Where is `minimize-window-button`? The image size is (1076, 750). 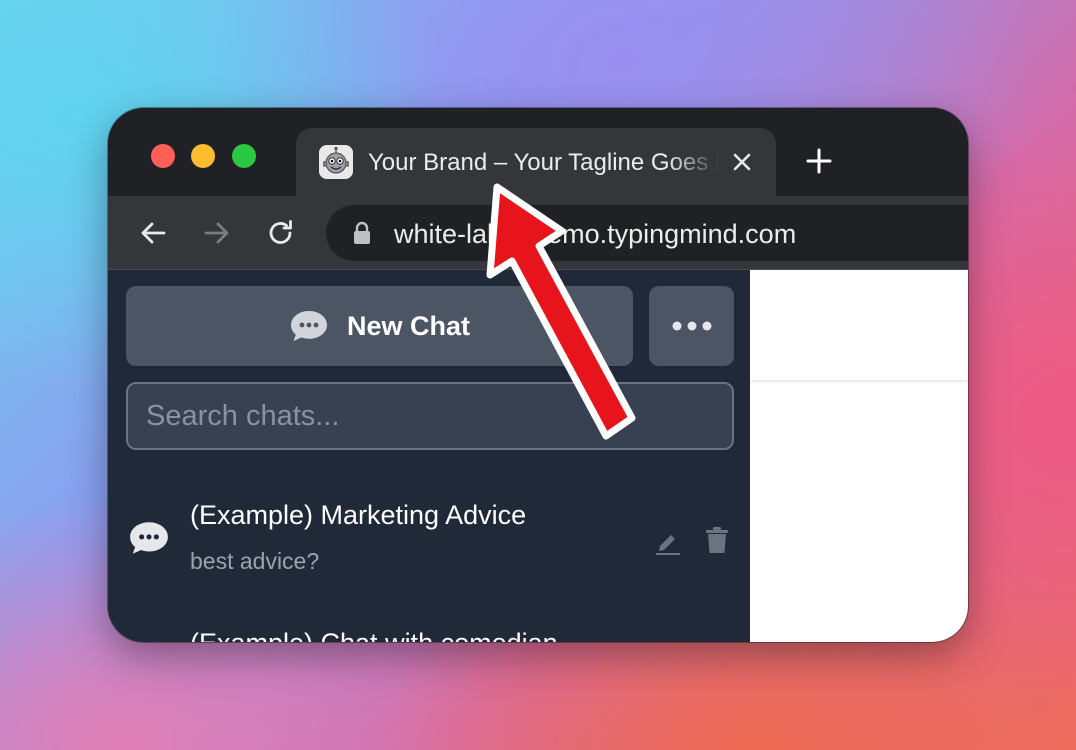 minimize-window-button is located at coordinates (203, 156).